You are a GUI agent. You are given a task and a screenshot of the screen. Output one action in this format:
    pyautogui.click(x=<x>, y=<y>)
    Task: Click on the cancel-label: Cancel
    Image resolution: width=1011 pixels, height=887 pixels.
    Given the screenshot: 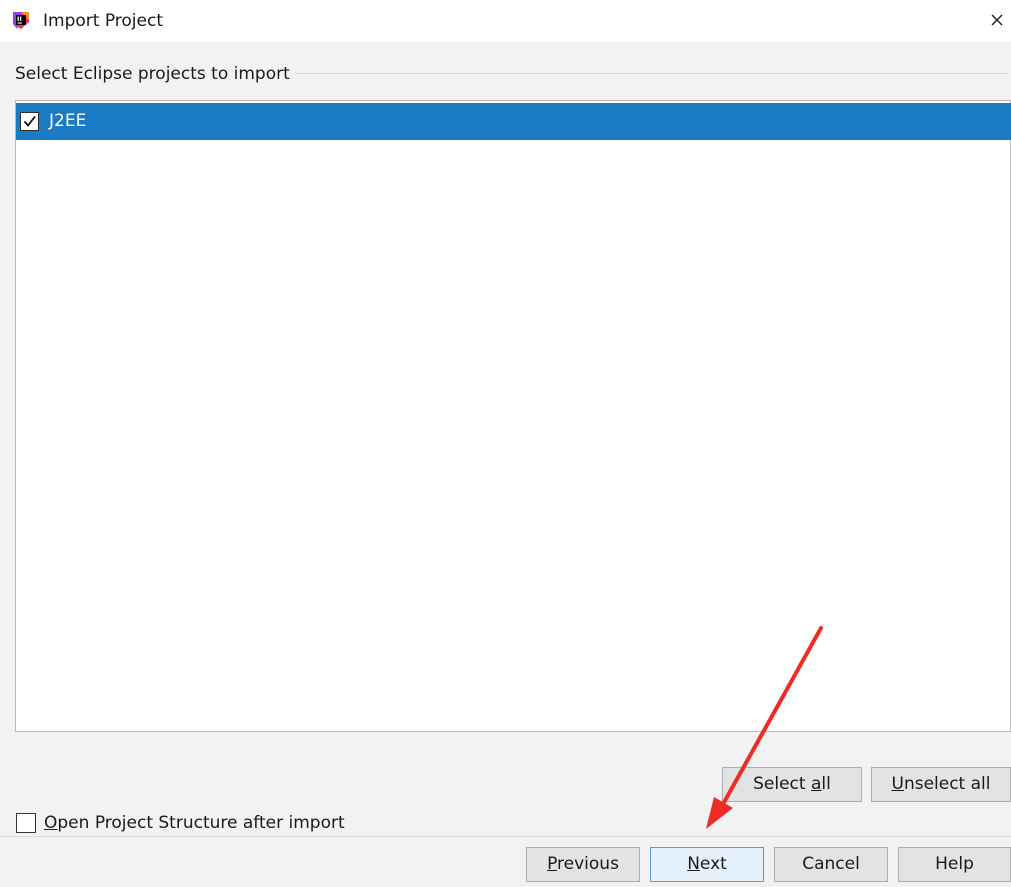 What is the action you would take?
    pyautogui.click(x=831, y=864)
    